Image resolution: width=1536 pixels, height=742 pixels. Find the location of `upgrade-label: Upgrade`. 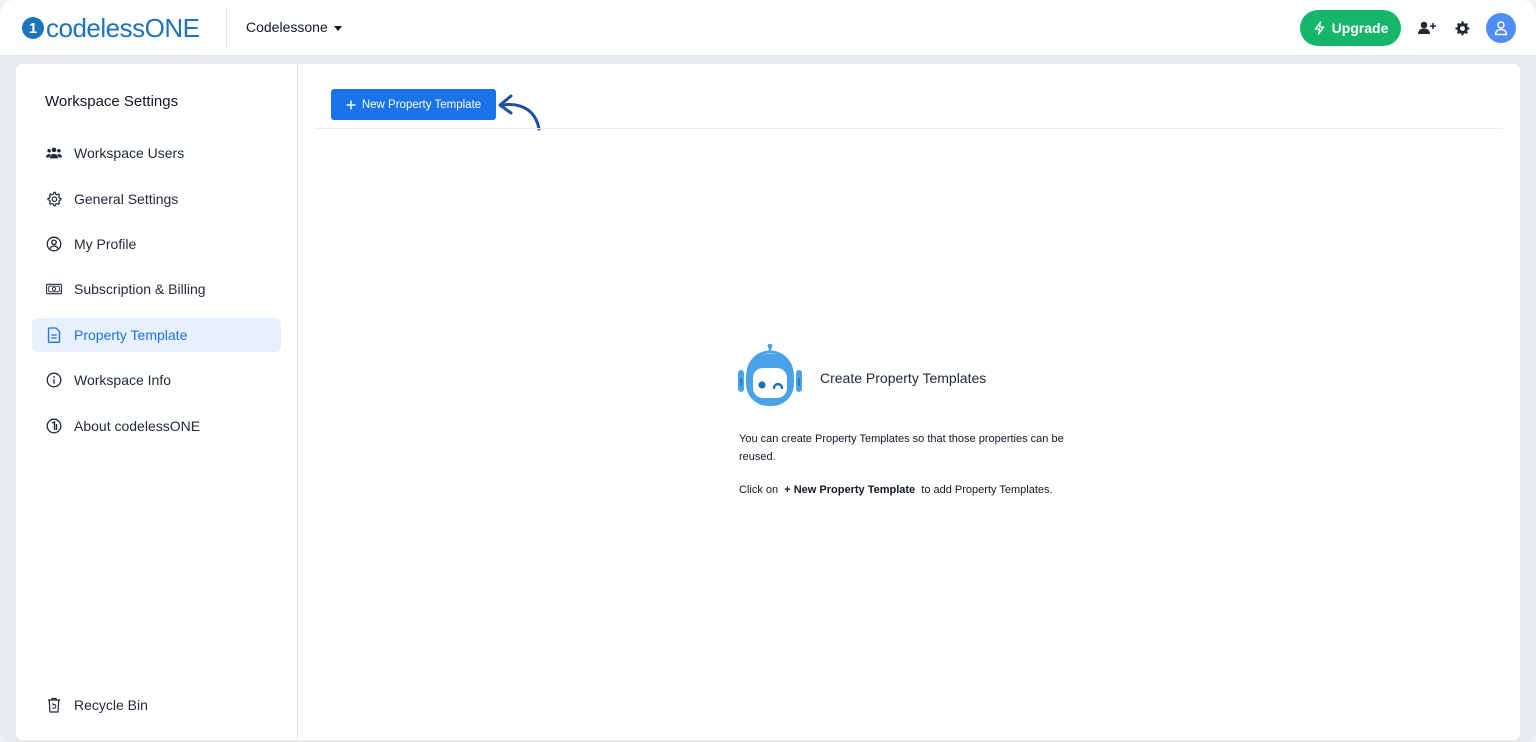

upgrade-label: Upgrade is located at coordinates (1360, 28).